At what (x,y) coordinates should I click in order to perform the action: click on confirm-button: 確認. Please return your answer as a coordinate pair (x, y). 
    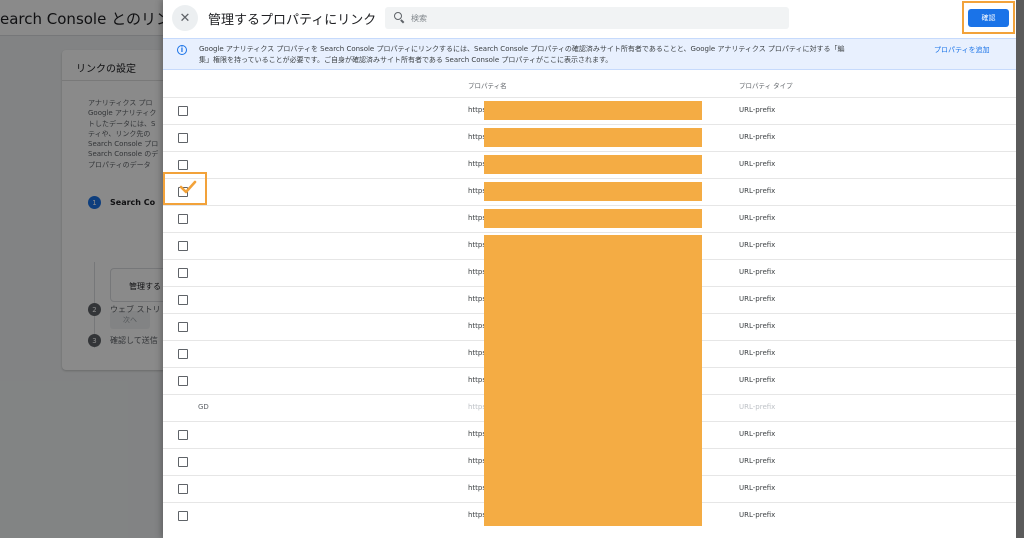
    Looking at the image, I should click on (988, 18).